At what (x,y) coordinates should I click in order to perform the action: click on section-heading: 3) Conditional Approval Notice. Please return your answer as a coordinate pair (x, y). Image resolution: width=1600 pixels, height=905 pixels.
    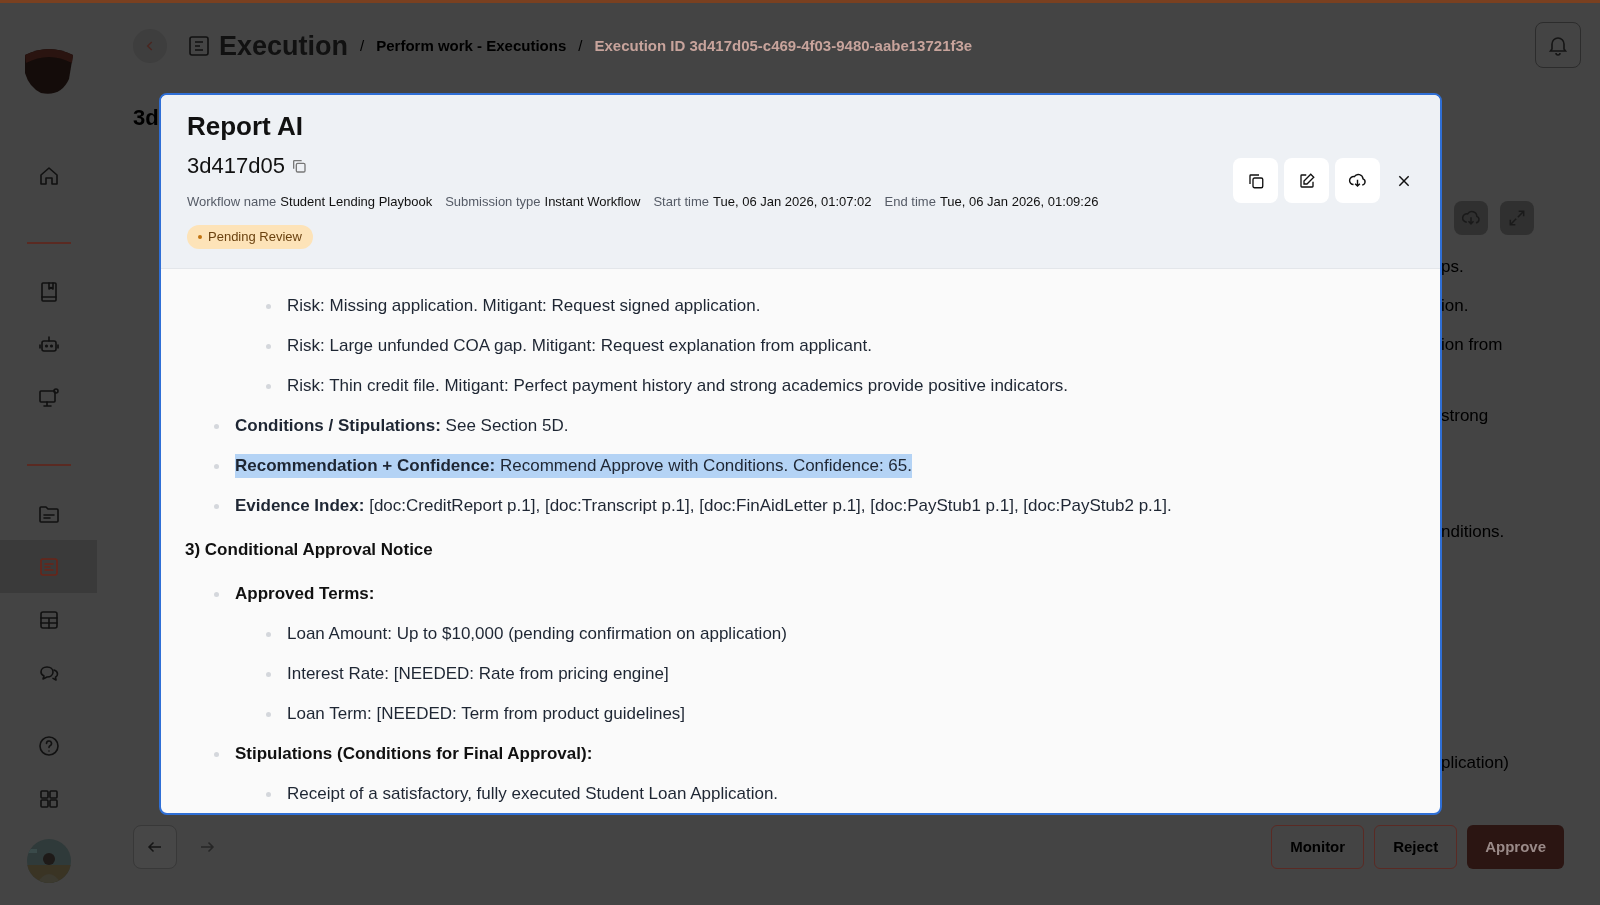
    Looking at the image, I should click on (309, 550).